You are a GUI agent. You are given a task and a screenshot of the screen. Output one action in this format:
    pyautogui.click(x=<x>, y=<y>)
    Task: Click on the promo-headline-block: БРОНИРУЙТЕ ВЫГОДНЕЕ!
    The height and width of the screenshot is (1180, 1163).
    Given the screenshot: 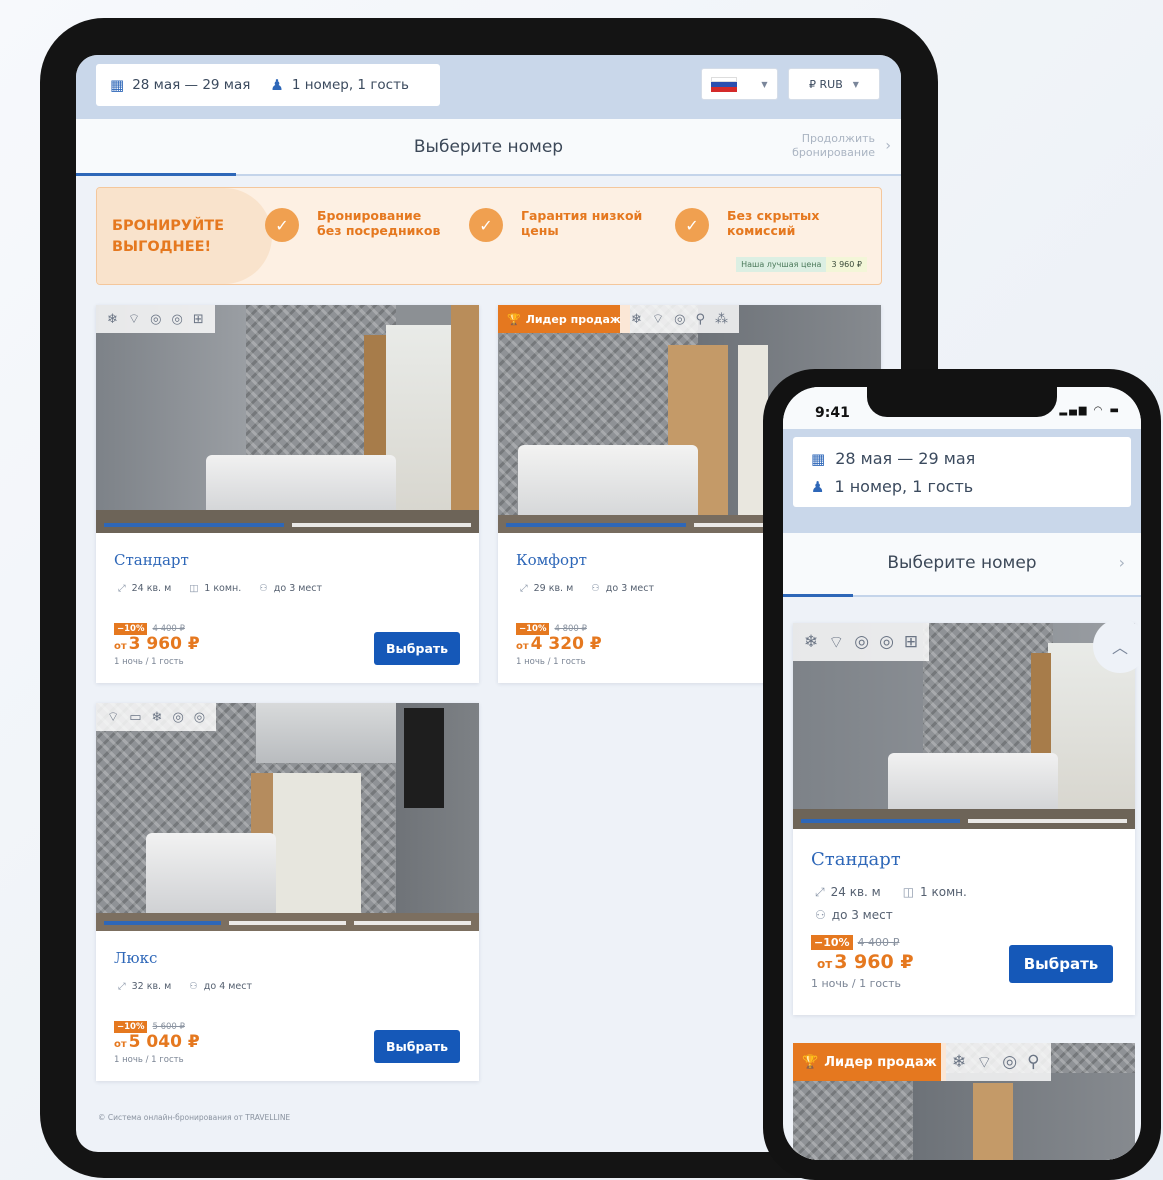 What is the action you would take?
    pyautogui.click(x=184, y=236)
    